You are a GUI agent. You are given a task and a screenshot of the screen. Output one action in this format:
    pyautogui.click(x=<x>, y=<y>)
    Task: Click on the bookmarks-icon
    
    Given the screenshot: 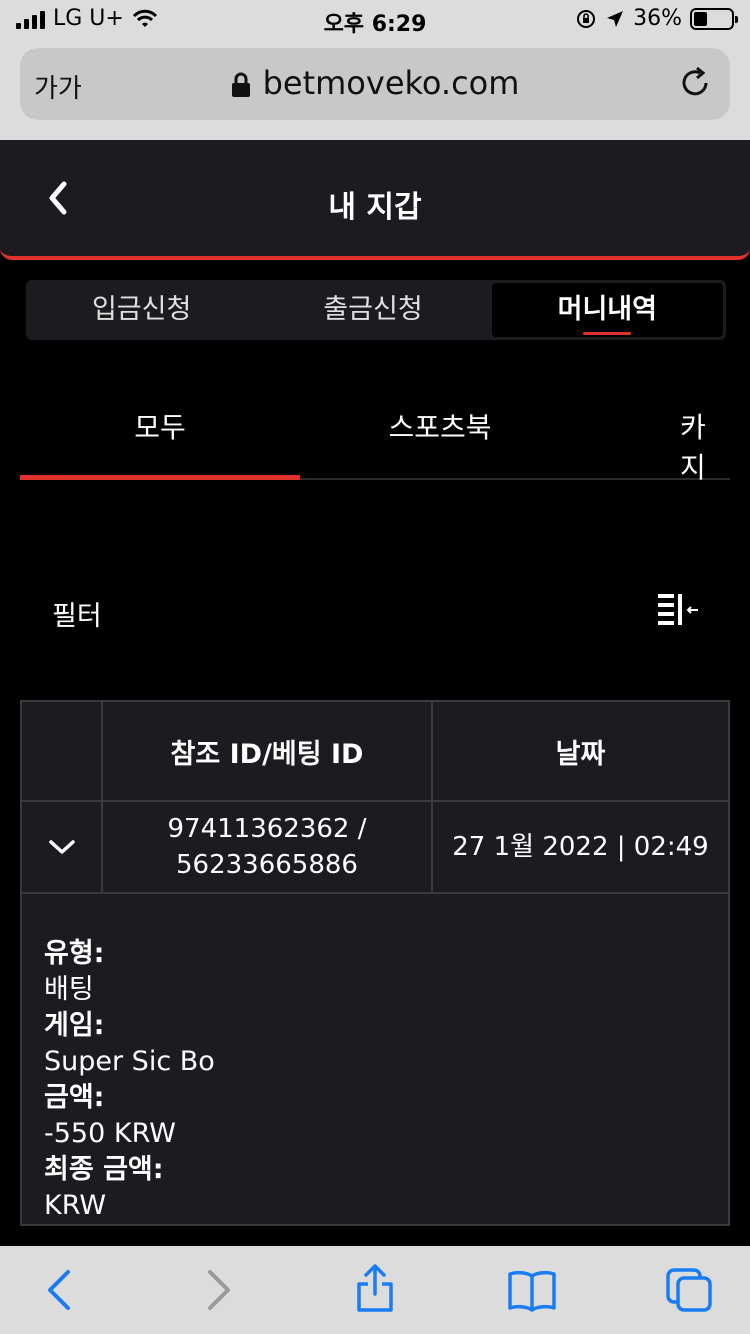 What is the action you would take?
    pyautogui.click(x=532, y=1291)
    